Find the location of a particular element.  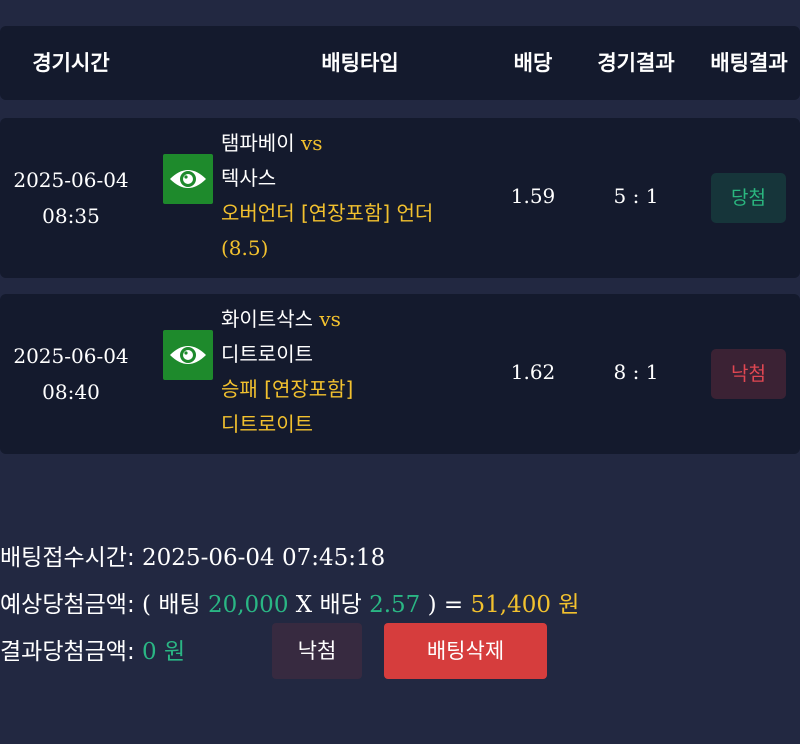

result-badge: 낙첨 is located at coordinates (748, 374).